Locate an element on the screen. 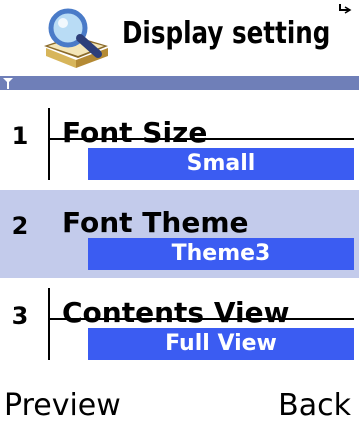  status-bar is located at coordinates (179, 83).